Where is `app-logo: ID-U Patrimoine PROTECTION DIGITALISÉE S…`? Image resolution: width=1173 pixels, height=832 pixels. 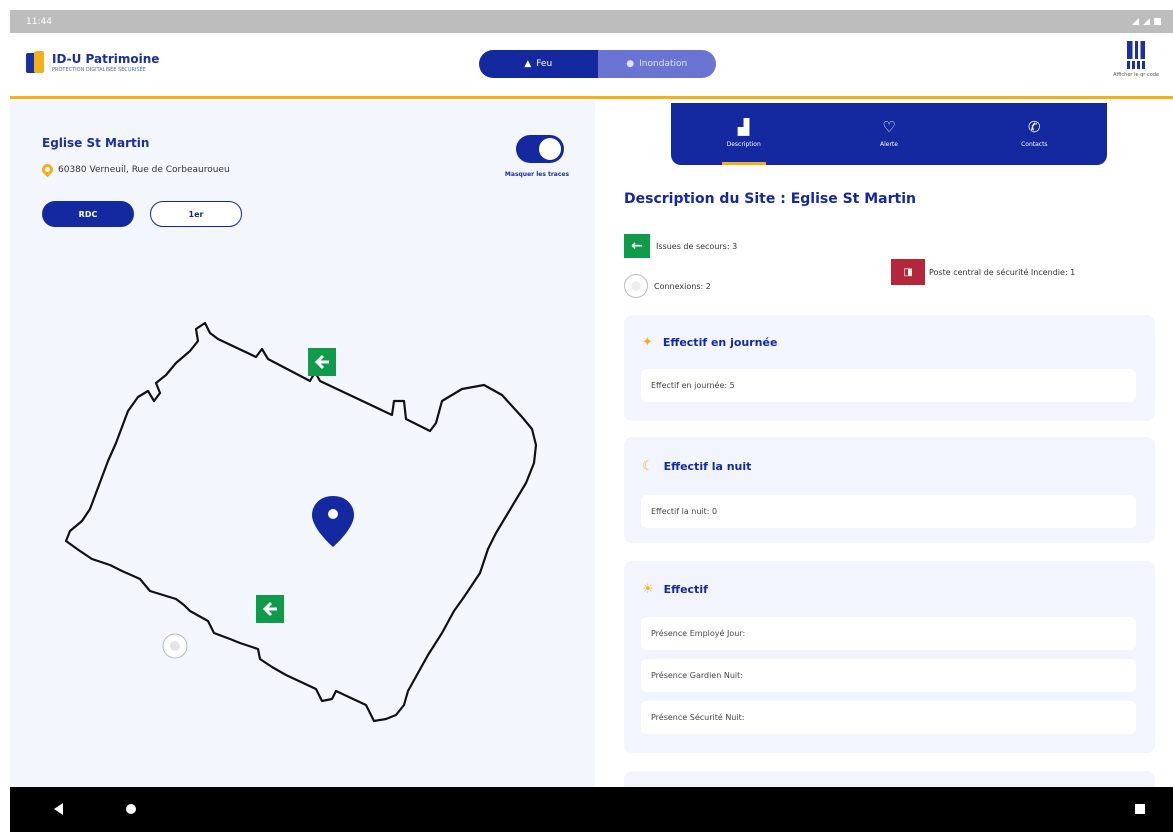
app-logo: ID-U Patrimoine PROTECTION DIGITALISÉE S… is located at coordinates (92, 62).